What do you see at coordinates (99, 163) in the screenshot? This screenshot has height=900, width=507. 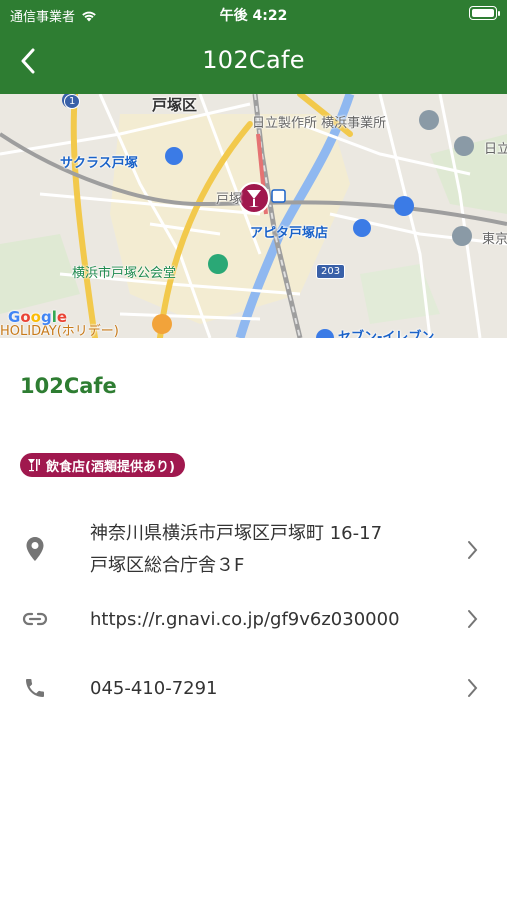 I see `map-label-sakurasu: サクラス戸塚` at bounding box center [99, 163].